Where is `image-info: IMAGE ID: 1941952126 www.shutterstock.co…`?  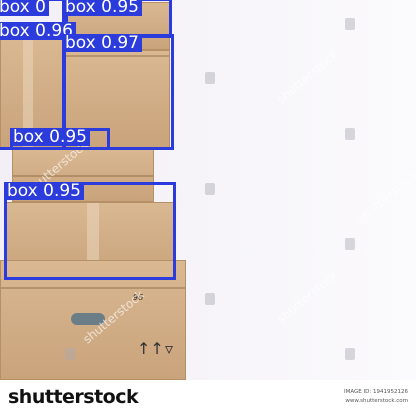 image-info: IMAGE ID: 1941952126 www.shutterstock.co… is located at coordinates (376, 397).